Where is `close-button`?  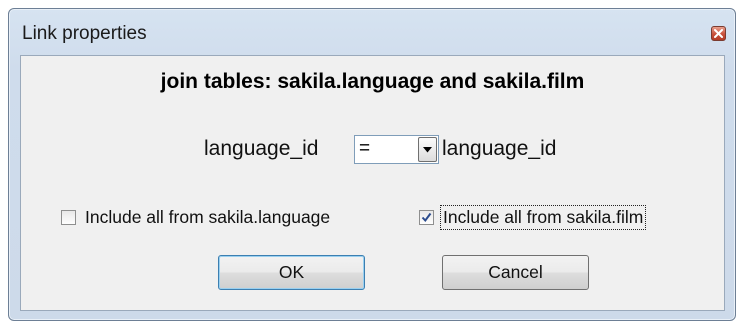 close-button is located at coordinates (718, 33).